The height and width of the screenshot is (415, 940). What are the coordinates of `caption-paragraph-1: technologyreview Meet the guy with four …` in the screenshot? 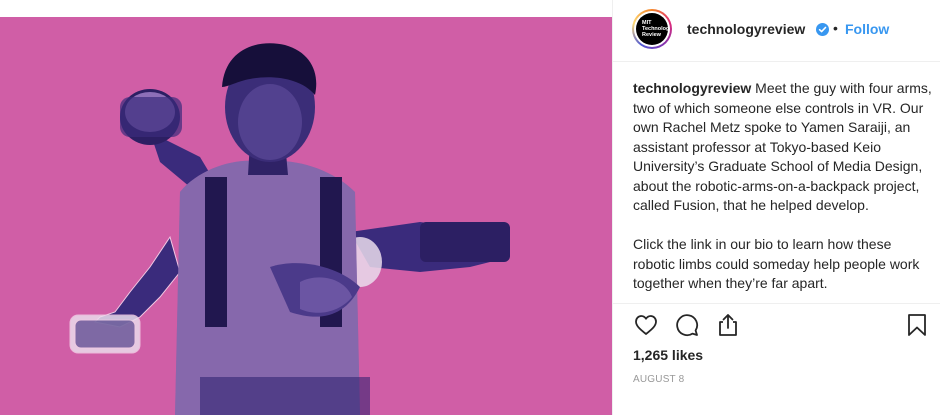 It's located at (783, 147).